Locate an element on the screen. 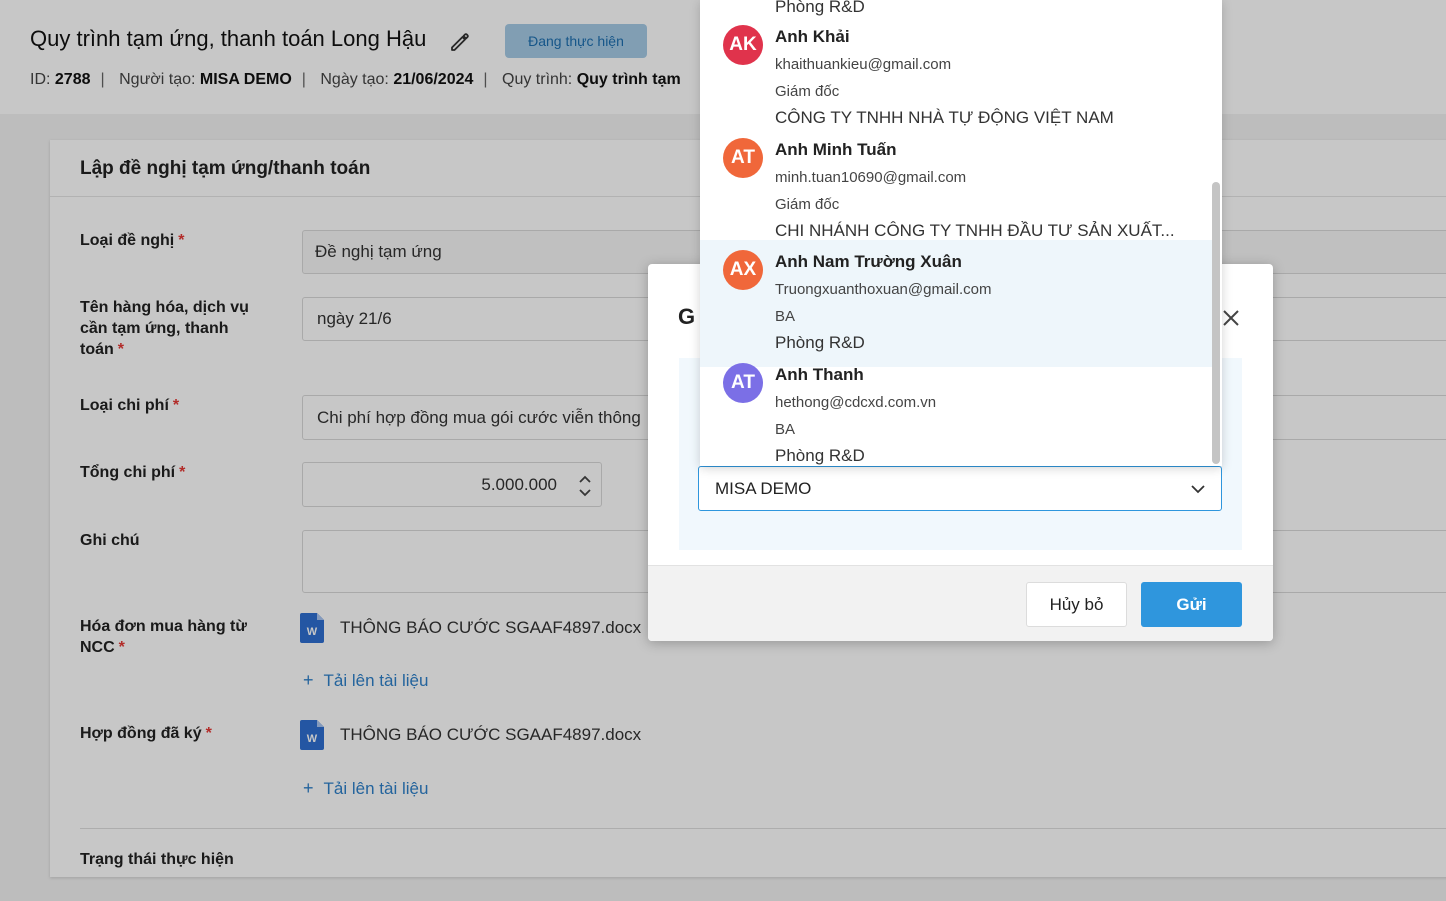 This screenshot has height=901, width=1446. recipient-select-value: MISA DEMO is located at coordinates (763, 488).